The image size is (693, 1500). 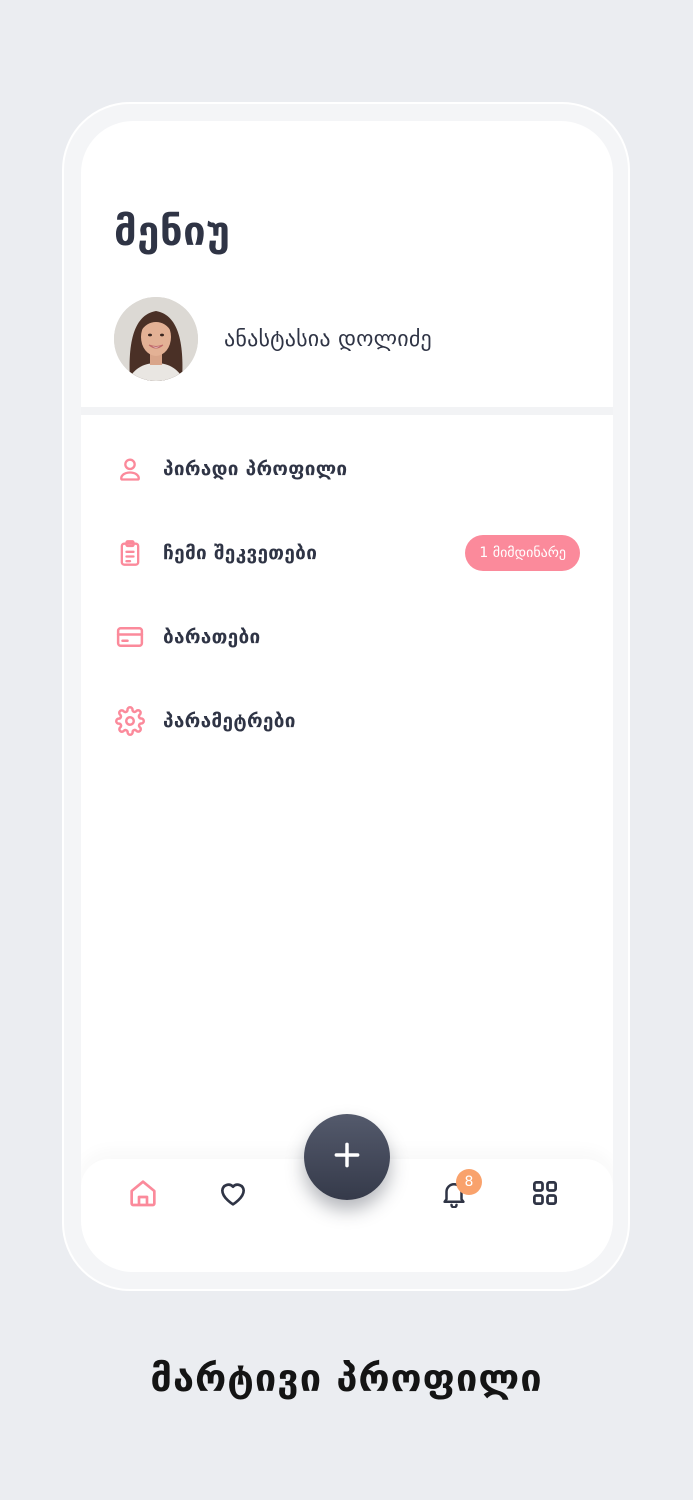 I want to click on menu-item-cards: ბარათები, so click(x=347, y=637).